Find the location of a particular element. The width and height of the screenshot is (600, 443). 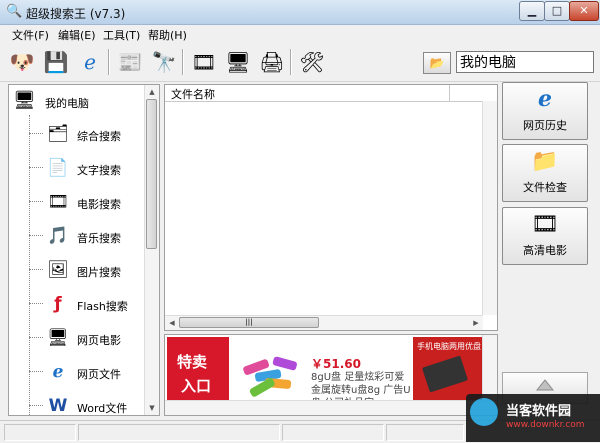

tree-root-label: 我的电脑 is located at coordinates (67, 103).